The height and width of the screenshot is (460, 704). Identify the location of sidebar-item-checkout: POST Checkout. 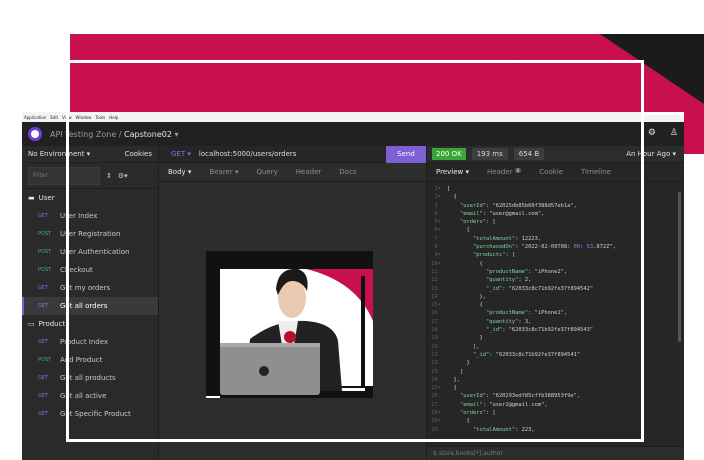
(90, 270).